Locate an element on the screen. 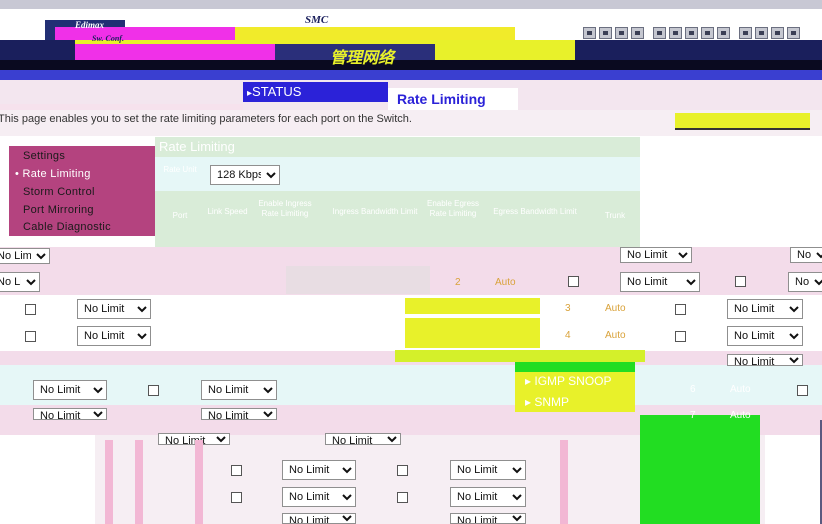  rate-unit-select: 128 Kbps is located at coordinates (245, 175).